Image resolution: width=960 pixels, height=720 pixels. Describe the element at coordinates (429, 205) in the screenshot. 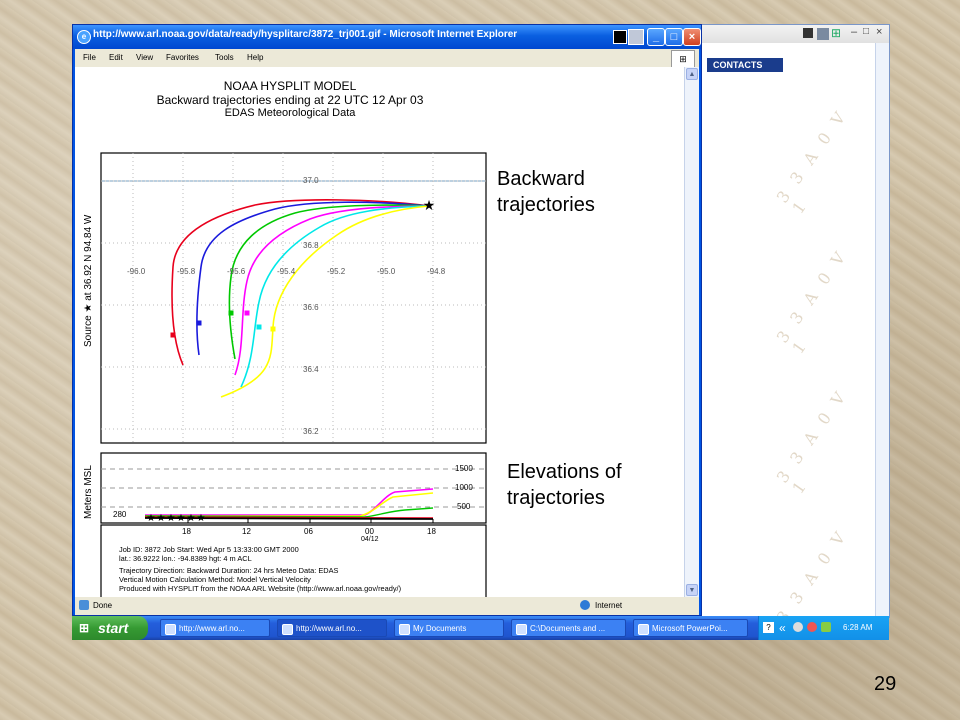

I see `source-star-icon: ★` at that location.